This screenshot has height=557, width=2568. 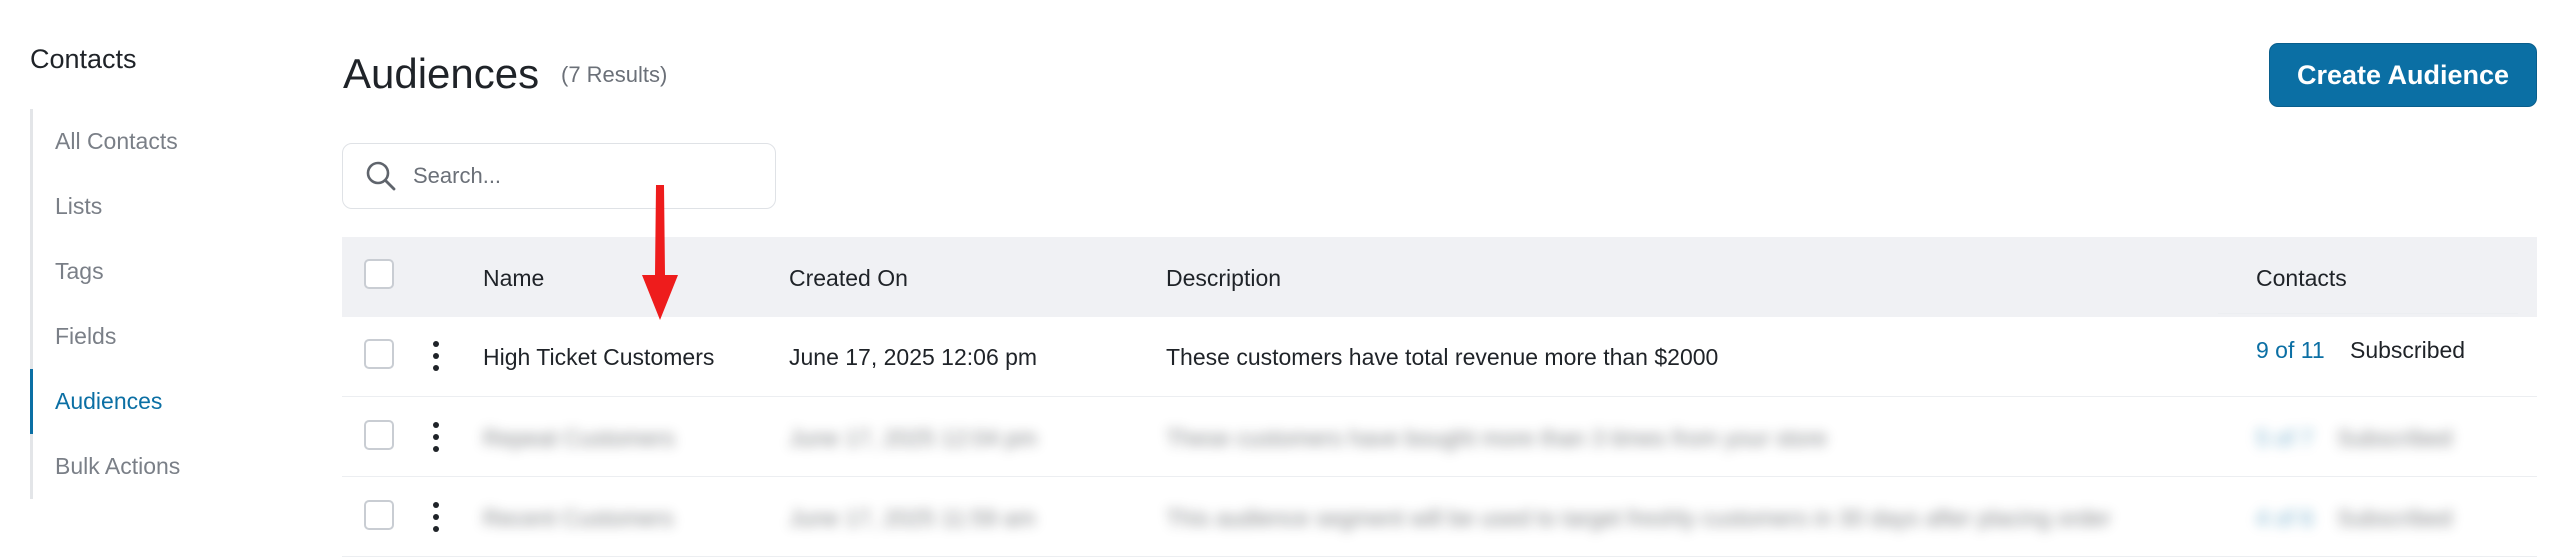 What do you see at coordinates (2290, 350) in the screenshot?
I see `contacts-count-link: 9 of 11` at bounding box center [2290, 350].